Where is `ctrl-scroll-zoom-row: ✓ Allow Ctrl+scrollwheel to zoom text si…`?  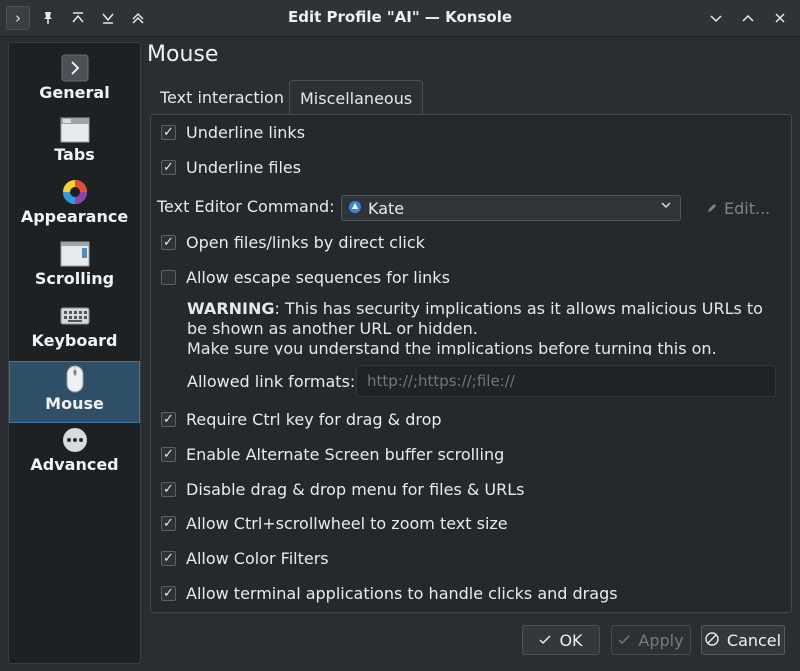 ctrl-scroll-zoom-row: ✓ Allow Ctrl+scrollwheel to zoom text si… is located at coordinates (334, 523).